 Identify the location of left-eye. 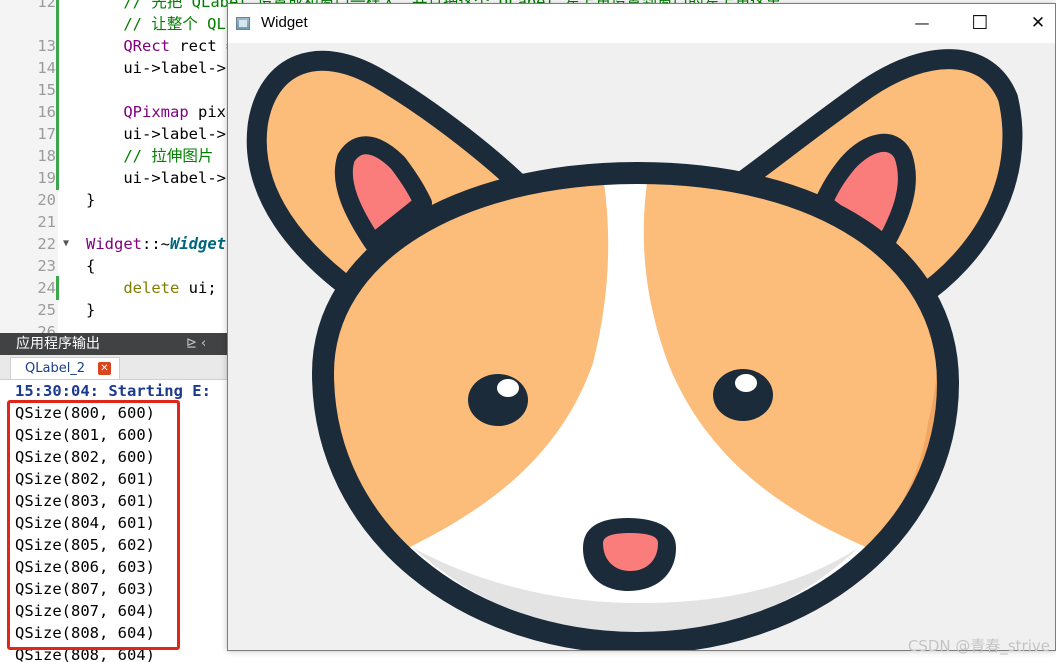
(498, 400).